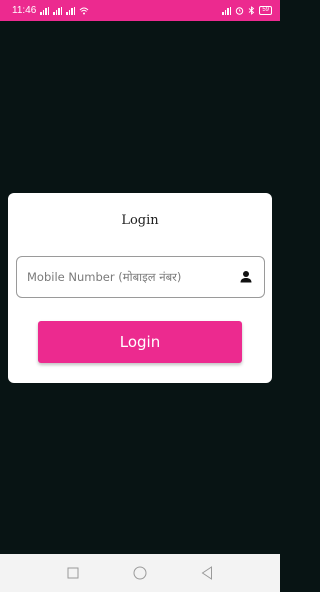 This screenshot has width=320, height=592. Describe the element at coordinates (140, 10) in the screenshot. I see `status-bar: 11:46 59` at that location.